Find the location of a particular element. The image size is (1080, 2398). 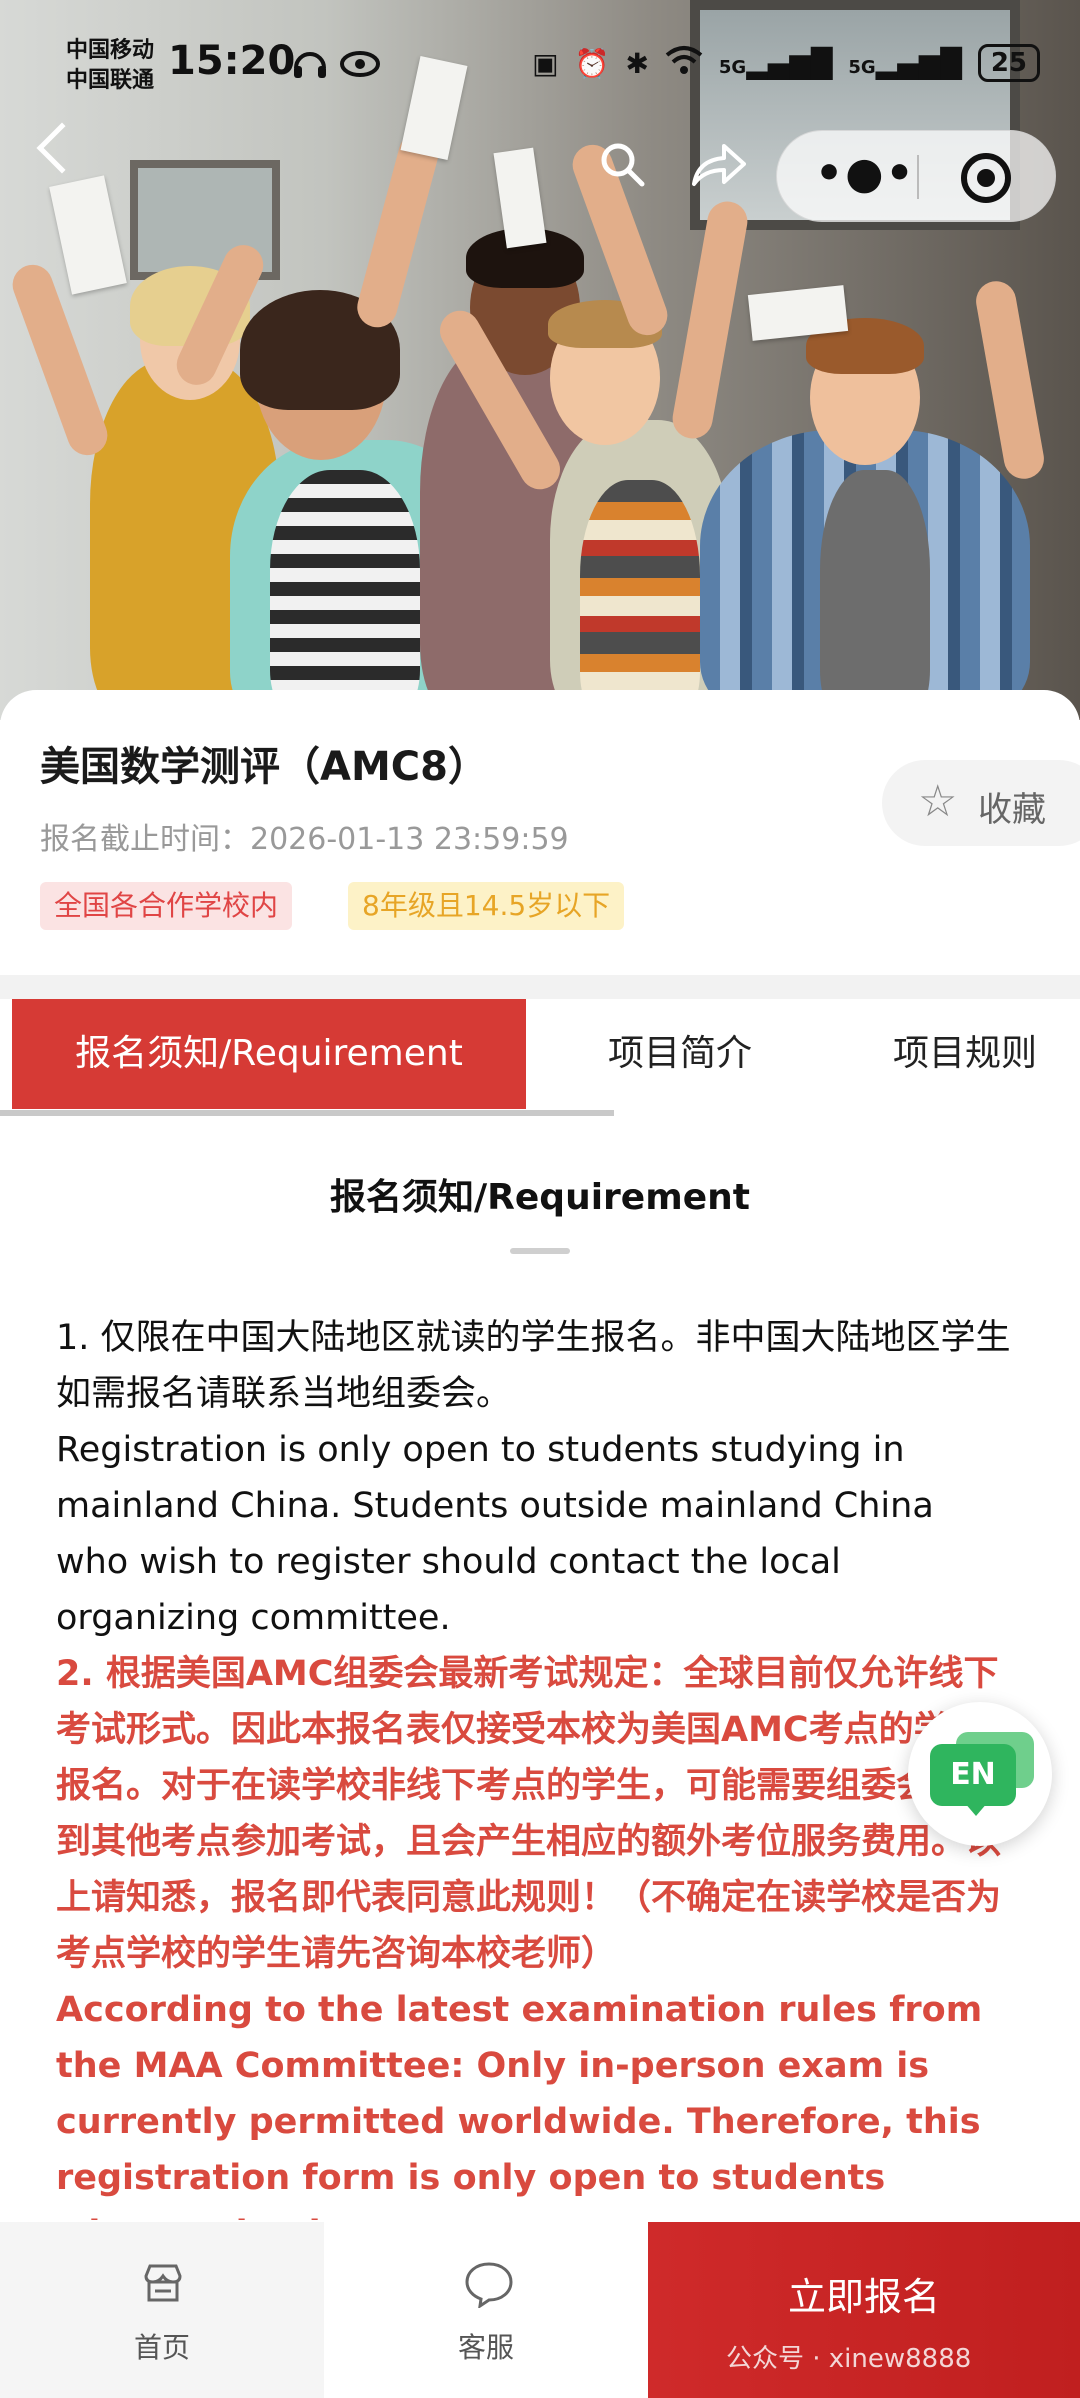

nfc-icon: ▣ is located at coordinates (545, 63).